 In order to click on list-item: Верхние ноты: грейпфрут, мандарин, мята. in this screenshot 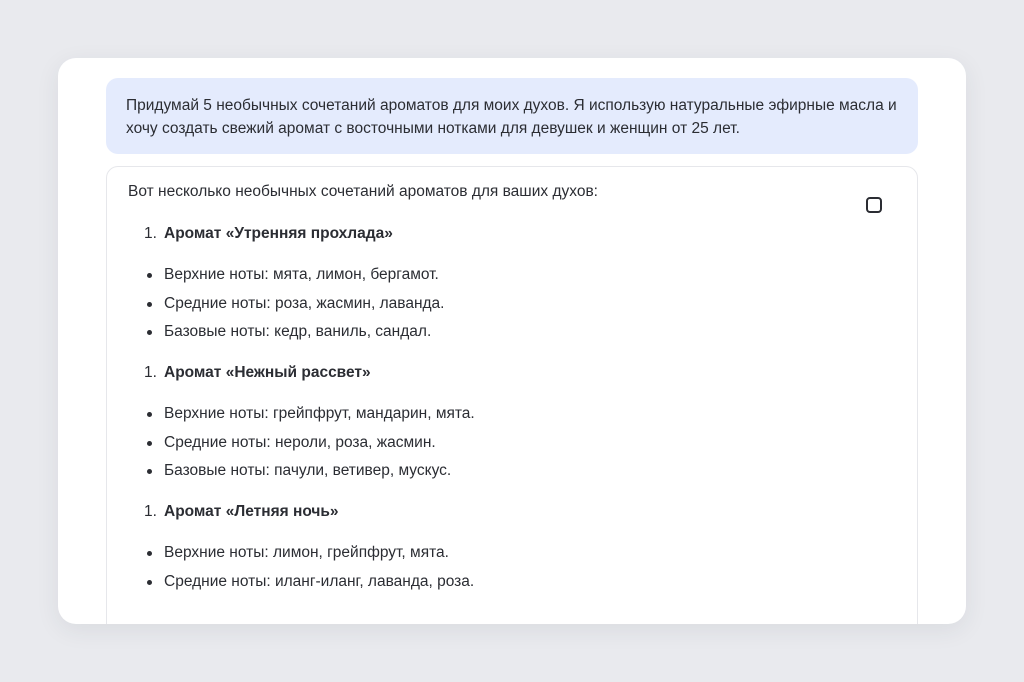, I will do `click(492, 414)`.